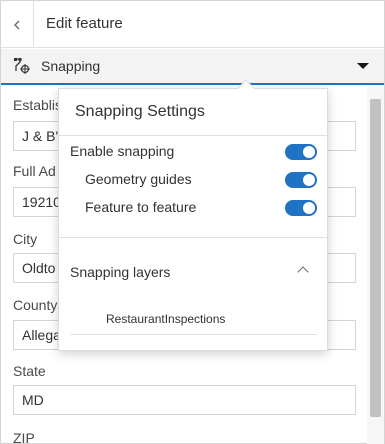 This screenshot has width=385, height=444. What do you see at coordinates (25, 239) in the screenshot?
I see `field-label-city: City` at bounding box center [25, 239].